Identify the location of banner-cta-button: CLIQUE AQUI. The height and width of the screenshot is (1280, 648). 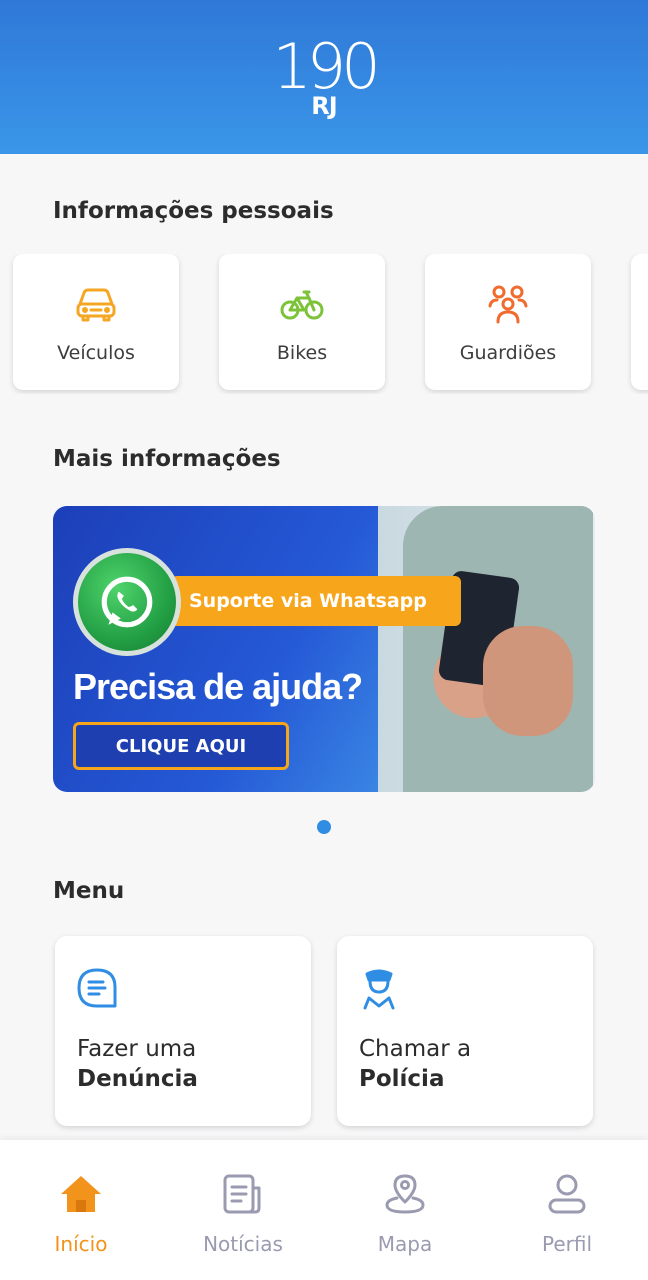
(181, 746).